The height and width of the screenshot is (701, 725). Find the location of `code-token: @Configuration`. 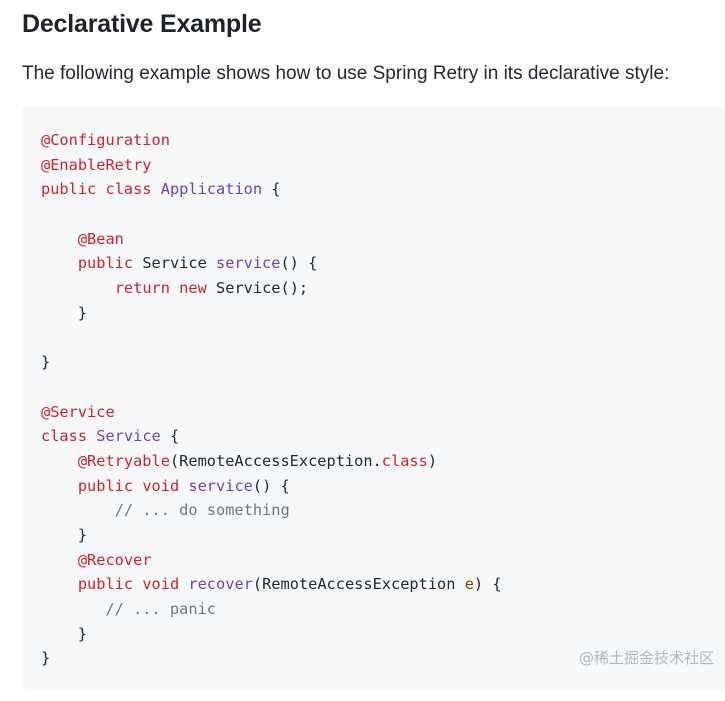

code-token: @Configuration is located at coordinates (105, 140).